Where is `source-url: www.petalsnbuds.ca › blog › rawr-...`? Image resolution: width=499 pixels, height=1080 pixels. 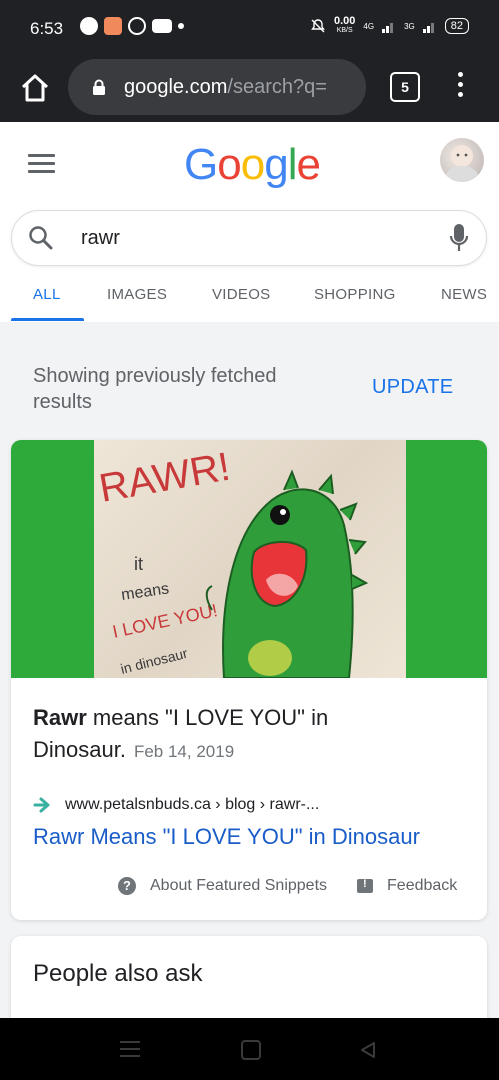
source-url: www.petalsnbuds.ca › blog › rawr-... is located at coordinates (192, 805).